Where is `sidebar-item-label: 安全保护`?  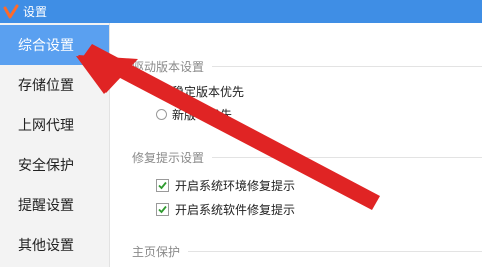 sidebar-item-label: 安全保护 is located at coordinates (46, 166).